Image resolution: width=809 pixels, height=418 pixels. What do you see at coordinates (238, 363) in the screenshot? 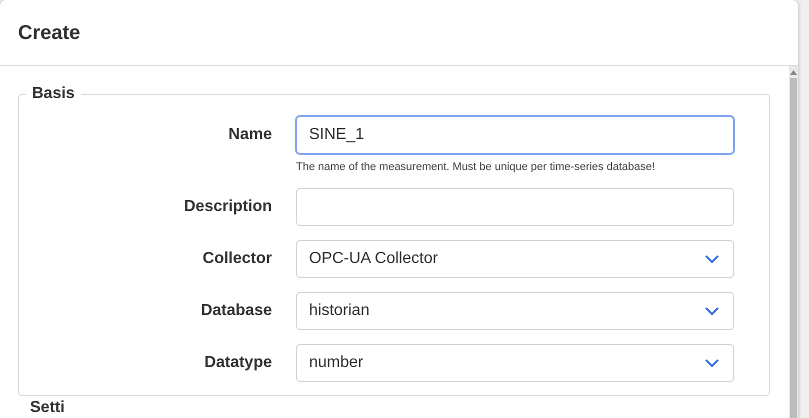
I see `field-label: Datatype` at bounding box center [238, 363].